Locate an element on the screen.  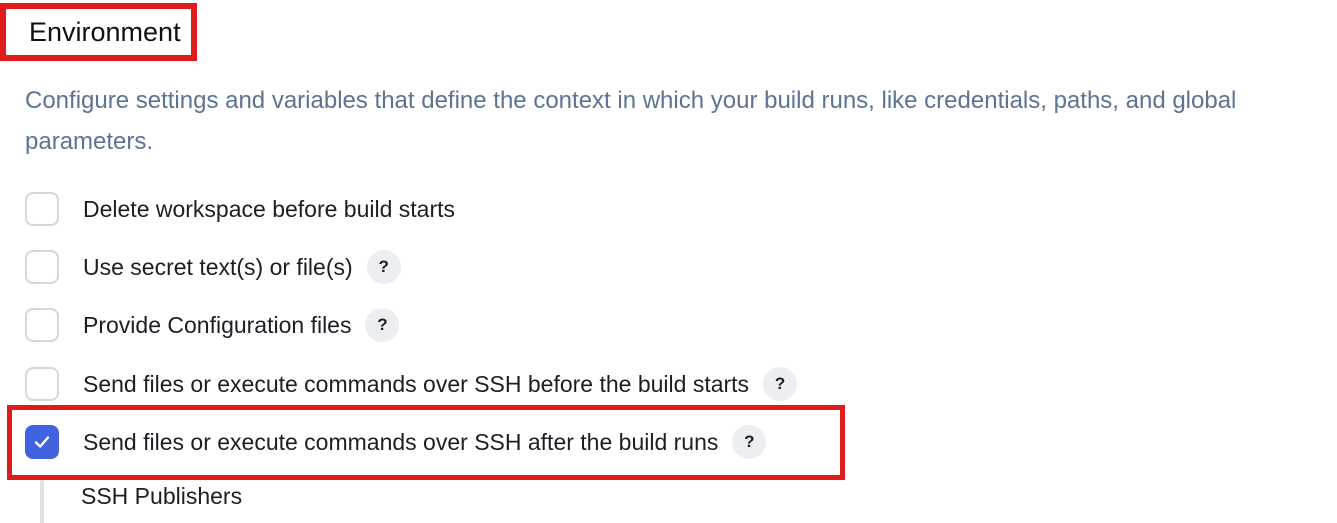
checkbox-checked is located at coordinates (42, 442).